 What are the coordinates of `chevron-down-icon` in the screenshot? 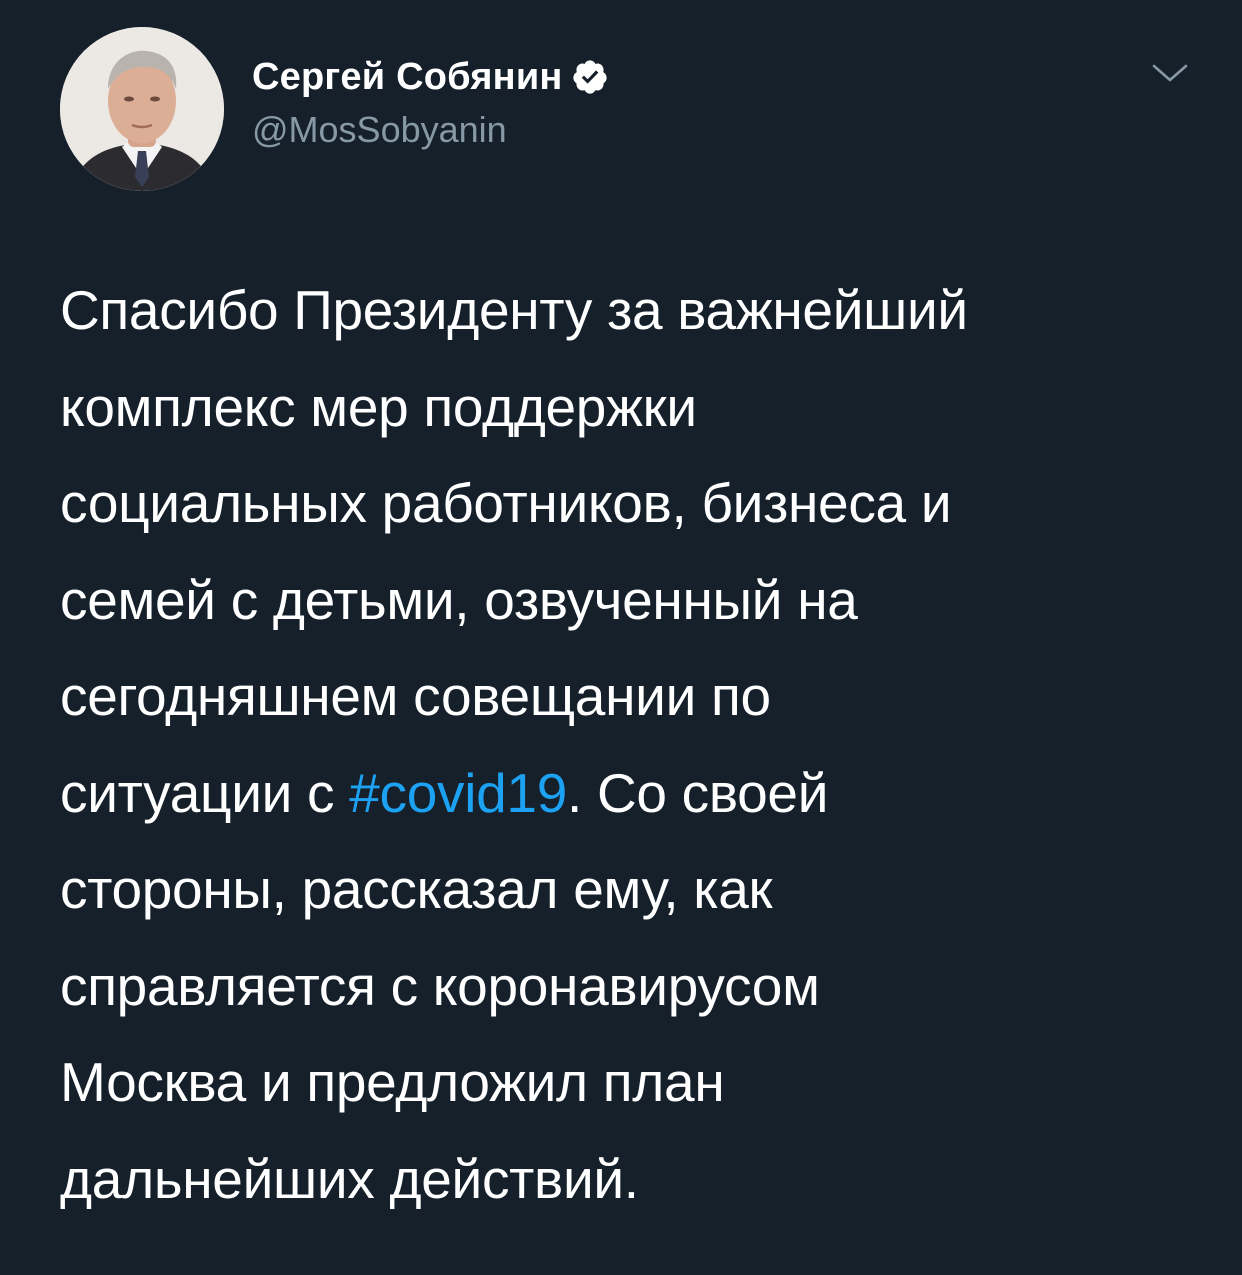 It's located at (1170, 73).